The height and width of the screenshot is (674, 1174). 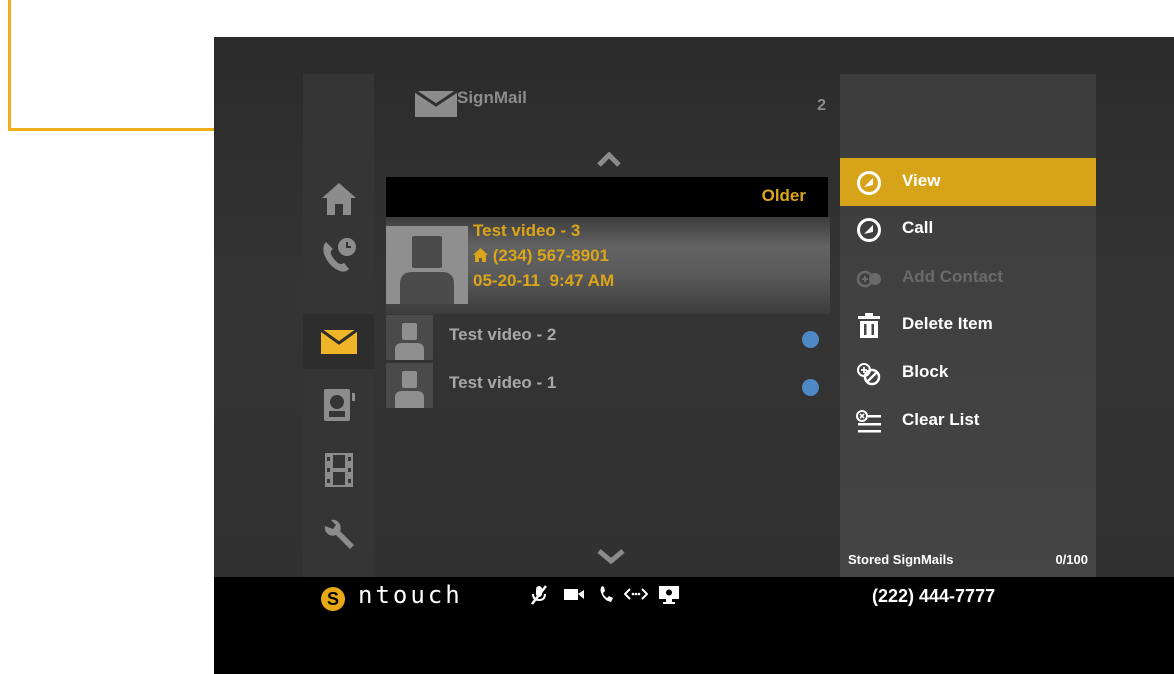 I want to click on menu-item-label: View, so click(x=921, y=180).